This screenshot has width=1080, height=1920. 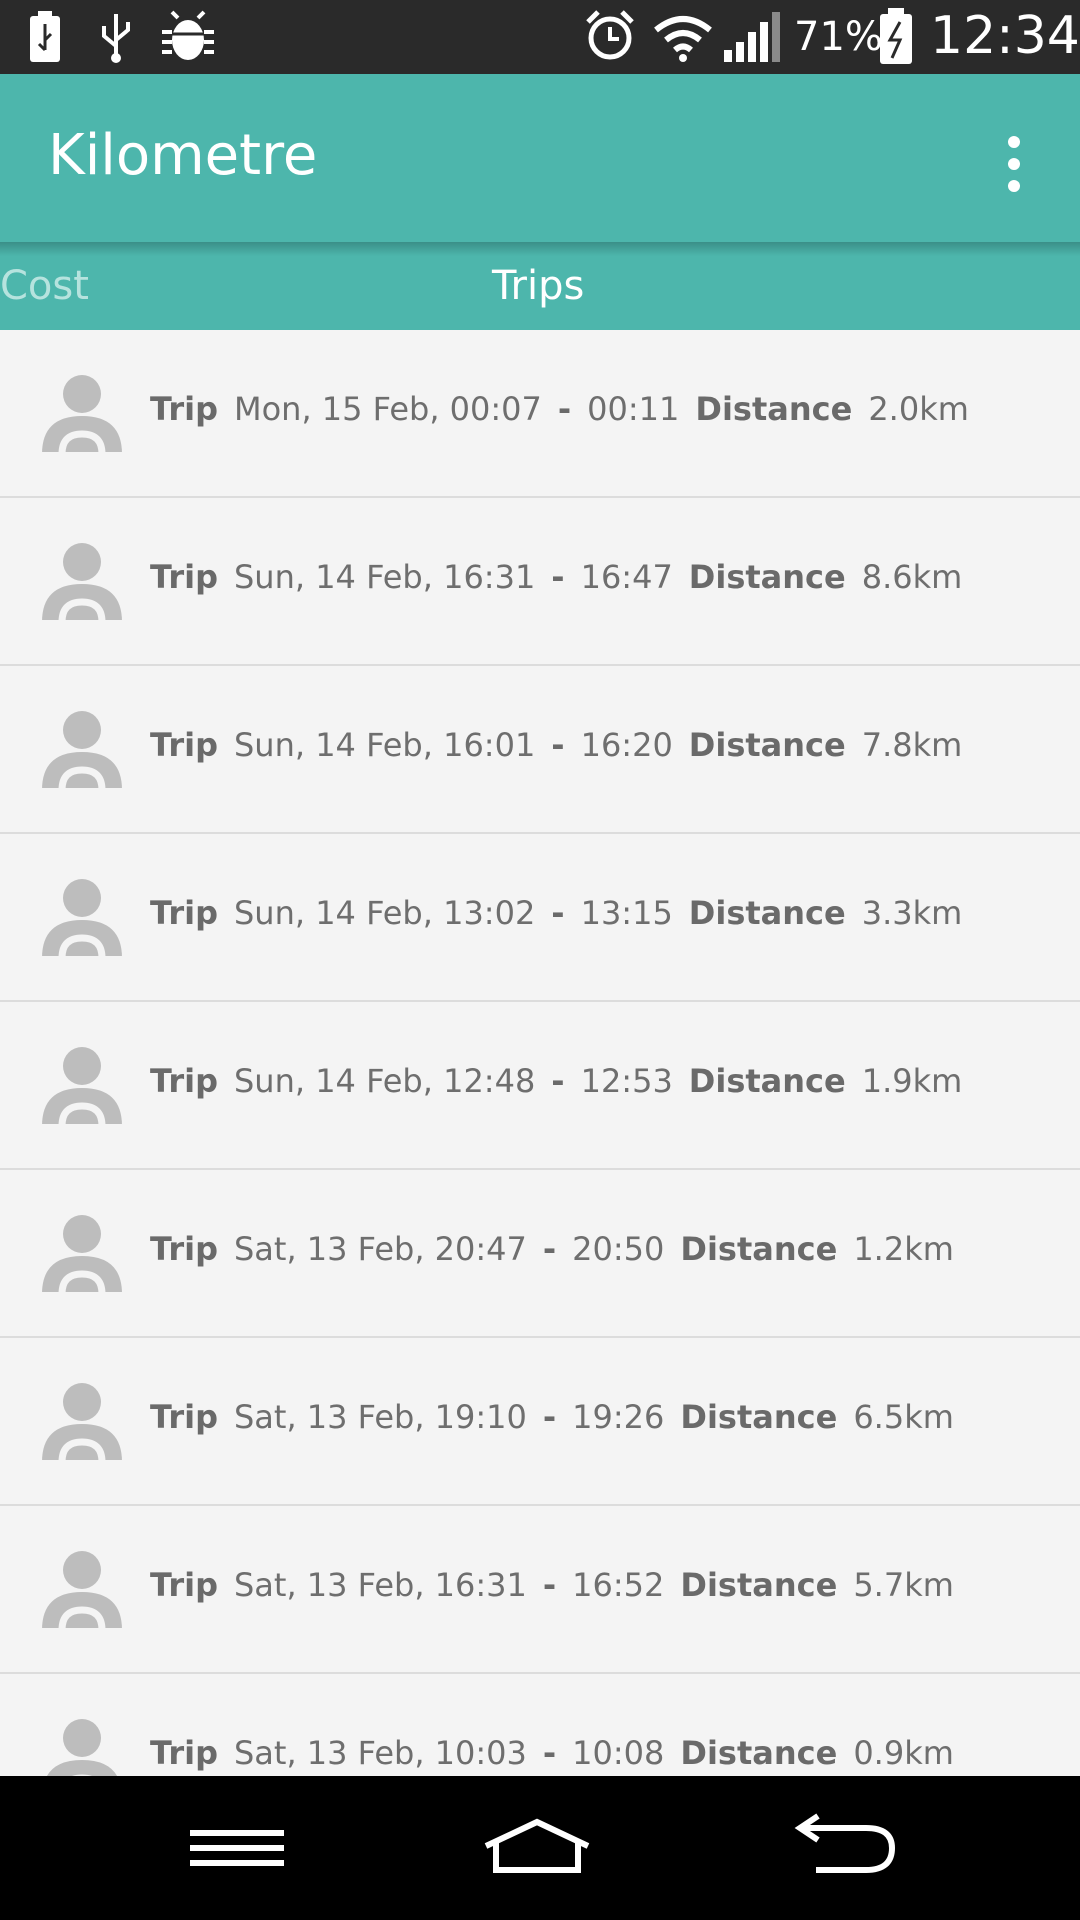 What do you see at coordinates (1014, 164) in the screenshot?
I see `more-vert-icon` at bounding box center [1014, 164].